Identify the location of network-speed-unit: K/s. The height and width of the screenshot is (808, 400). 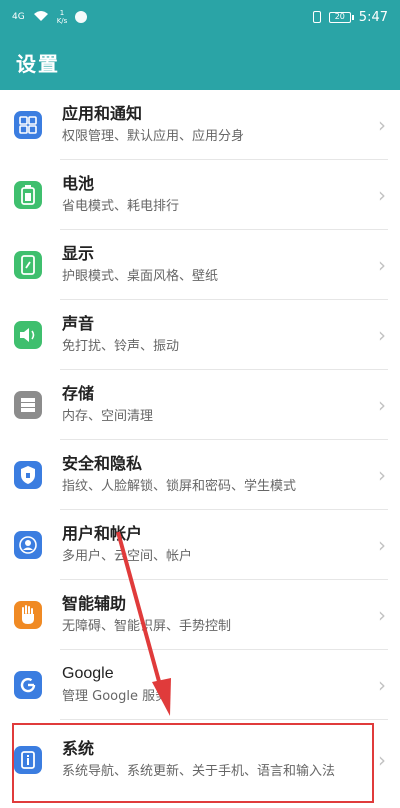
(62, 21).